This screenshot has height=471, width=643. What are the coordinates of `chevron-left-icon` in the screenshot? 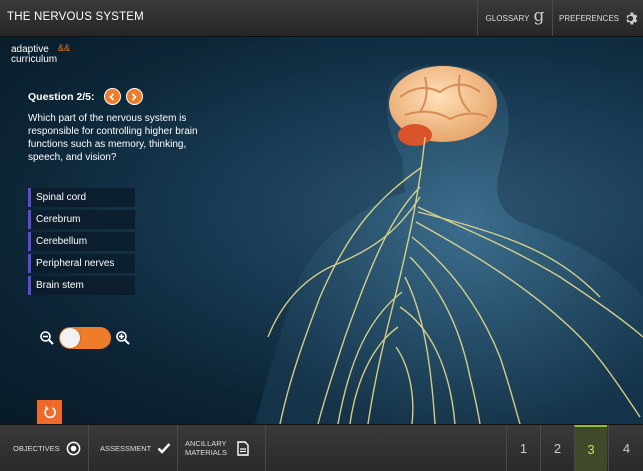 It's located at (112, 96).